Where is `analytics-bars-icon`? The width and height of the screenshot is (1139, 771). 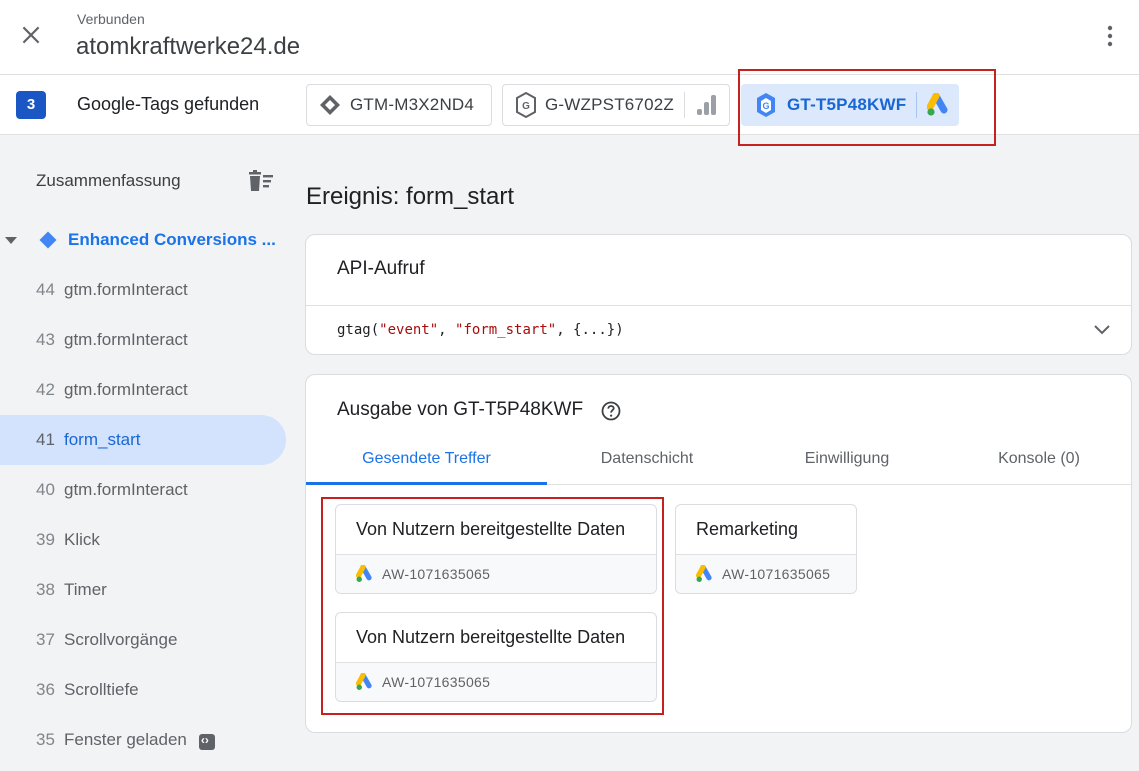
analytics-bars-icon is located at coordinates (706, 105).